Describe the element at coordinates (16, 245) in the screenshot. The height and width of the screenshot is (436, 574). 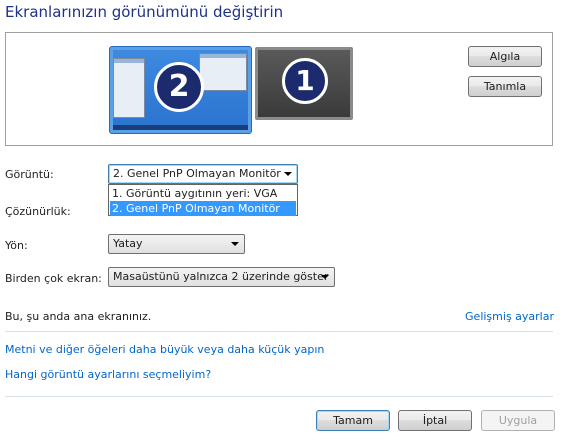
I see `orientation-label: Yön:` at that location.